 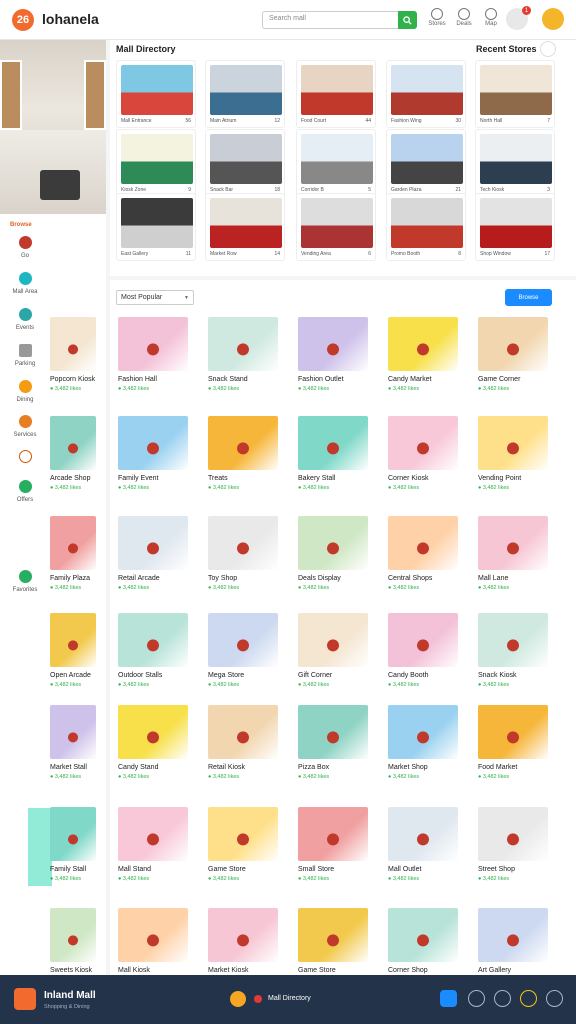 I want to click on featured-card: Snack Bar 18, so click(x=245, y=163).